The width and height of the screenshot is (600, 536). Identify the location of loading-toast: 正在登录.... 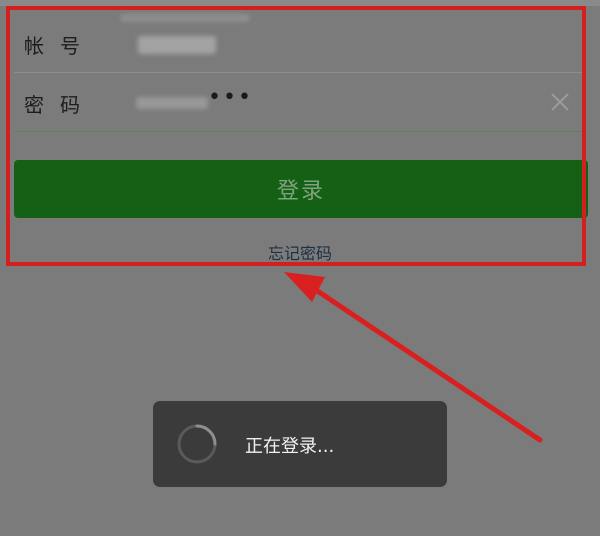
(300, 444).